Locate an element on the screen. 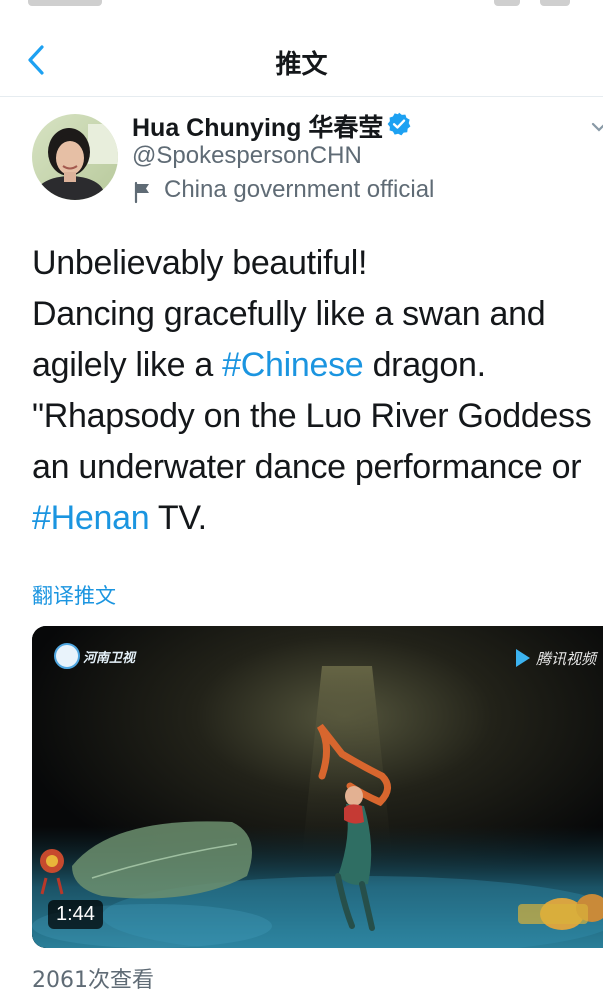 This screenshot has width=603, height=989. tweet-text-line: Unbelievably beautiful! is located at coordinates (317, 263).